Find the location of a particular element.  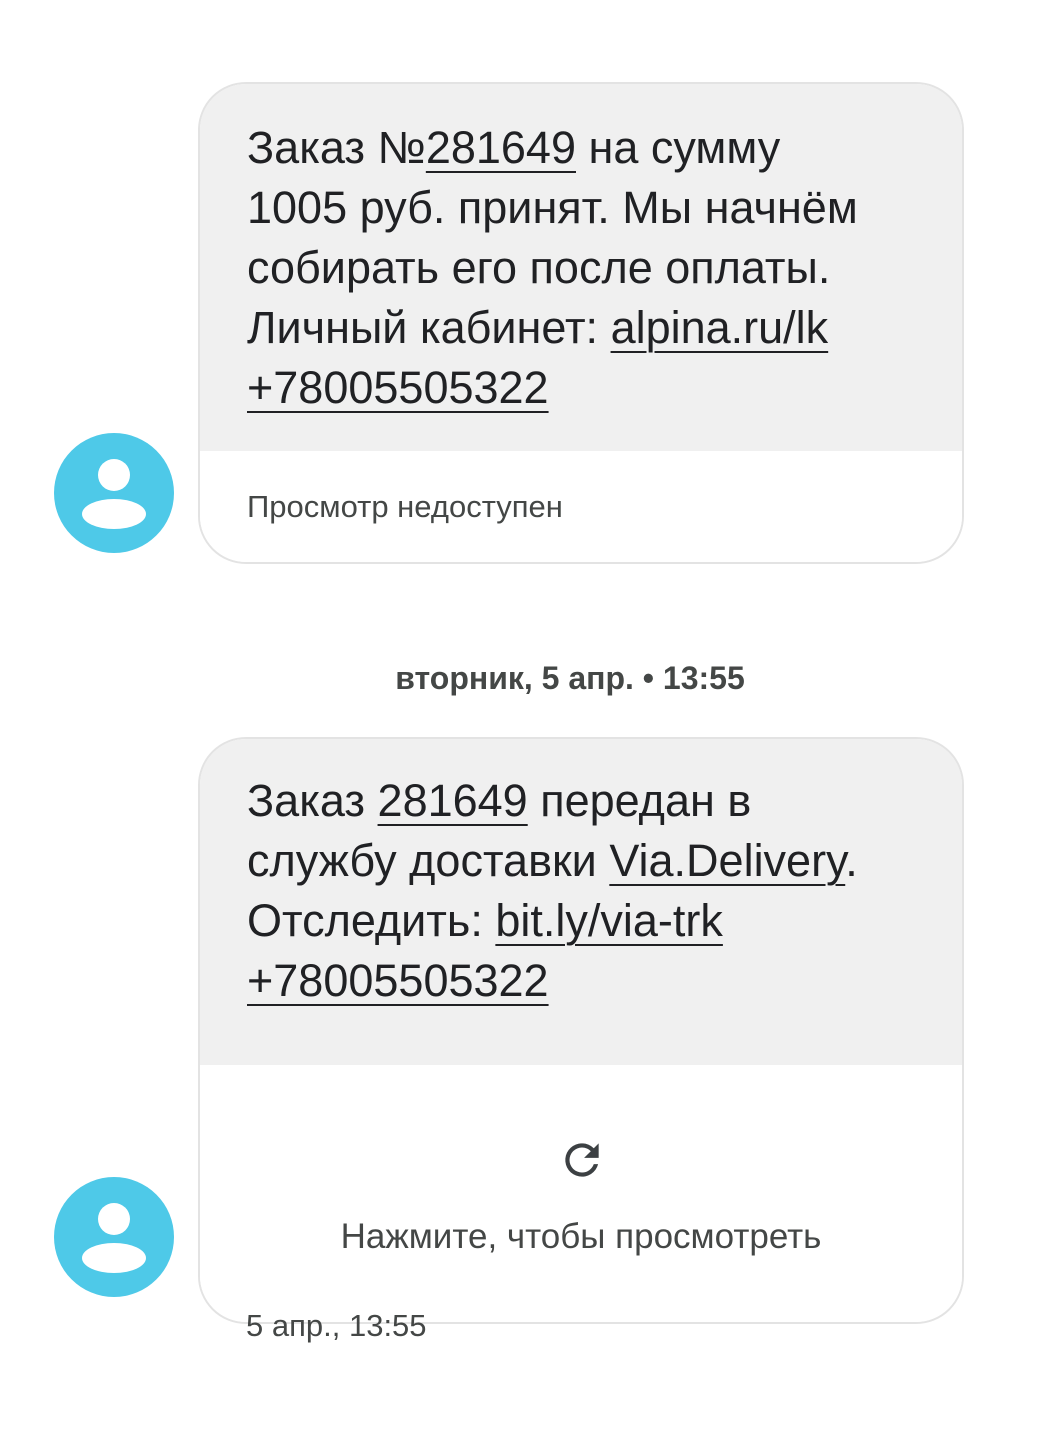

message-timestamp: 5 апр., 13:55 is located at coordinates (336, 1325).